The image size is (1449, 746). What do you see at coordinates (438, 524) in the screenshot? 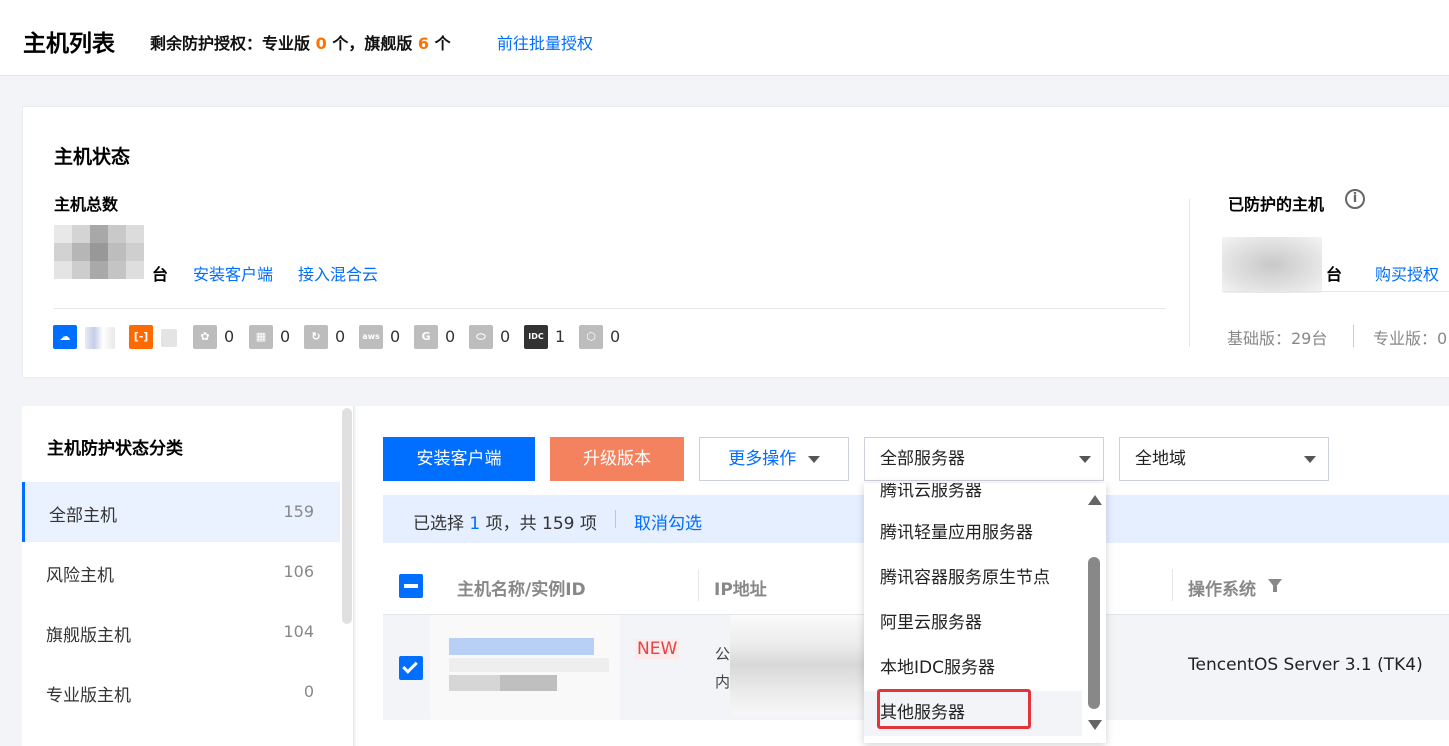
I see `selection-prefix: 已选择` at bounding box center [438, 524].